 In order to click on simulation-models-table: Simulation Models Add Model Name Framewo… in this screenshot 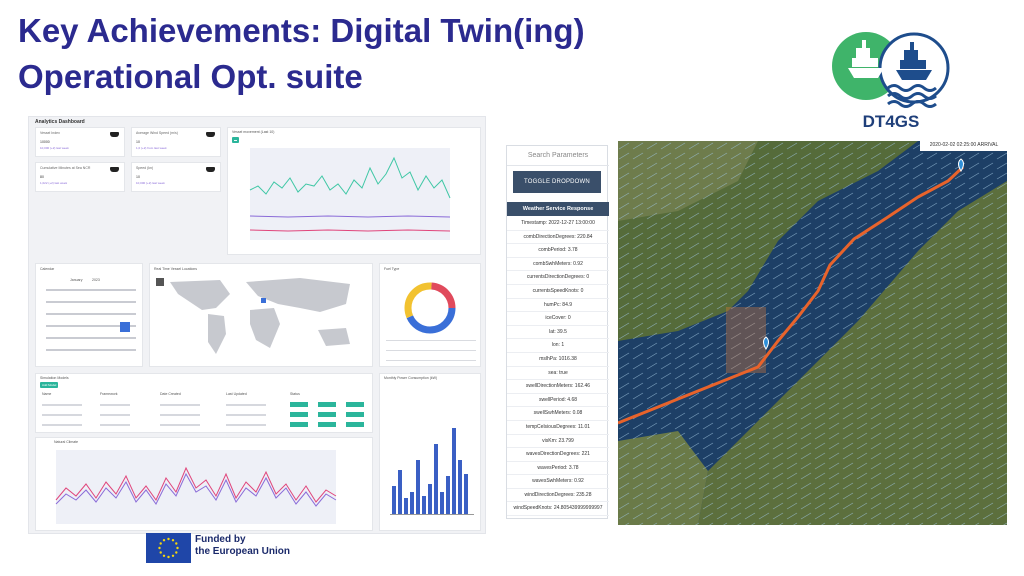, I will do `click(204, 403)`.